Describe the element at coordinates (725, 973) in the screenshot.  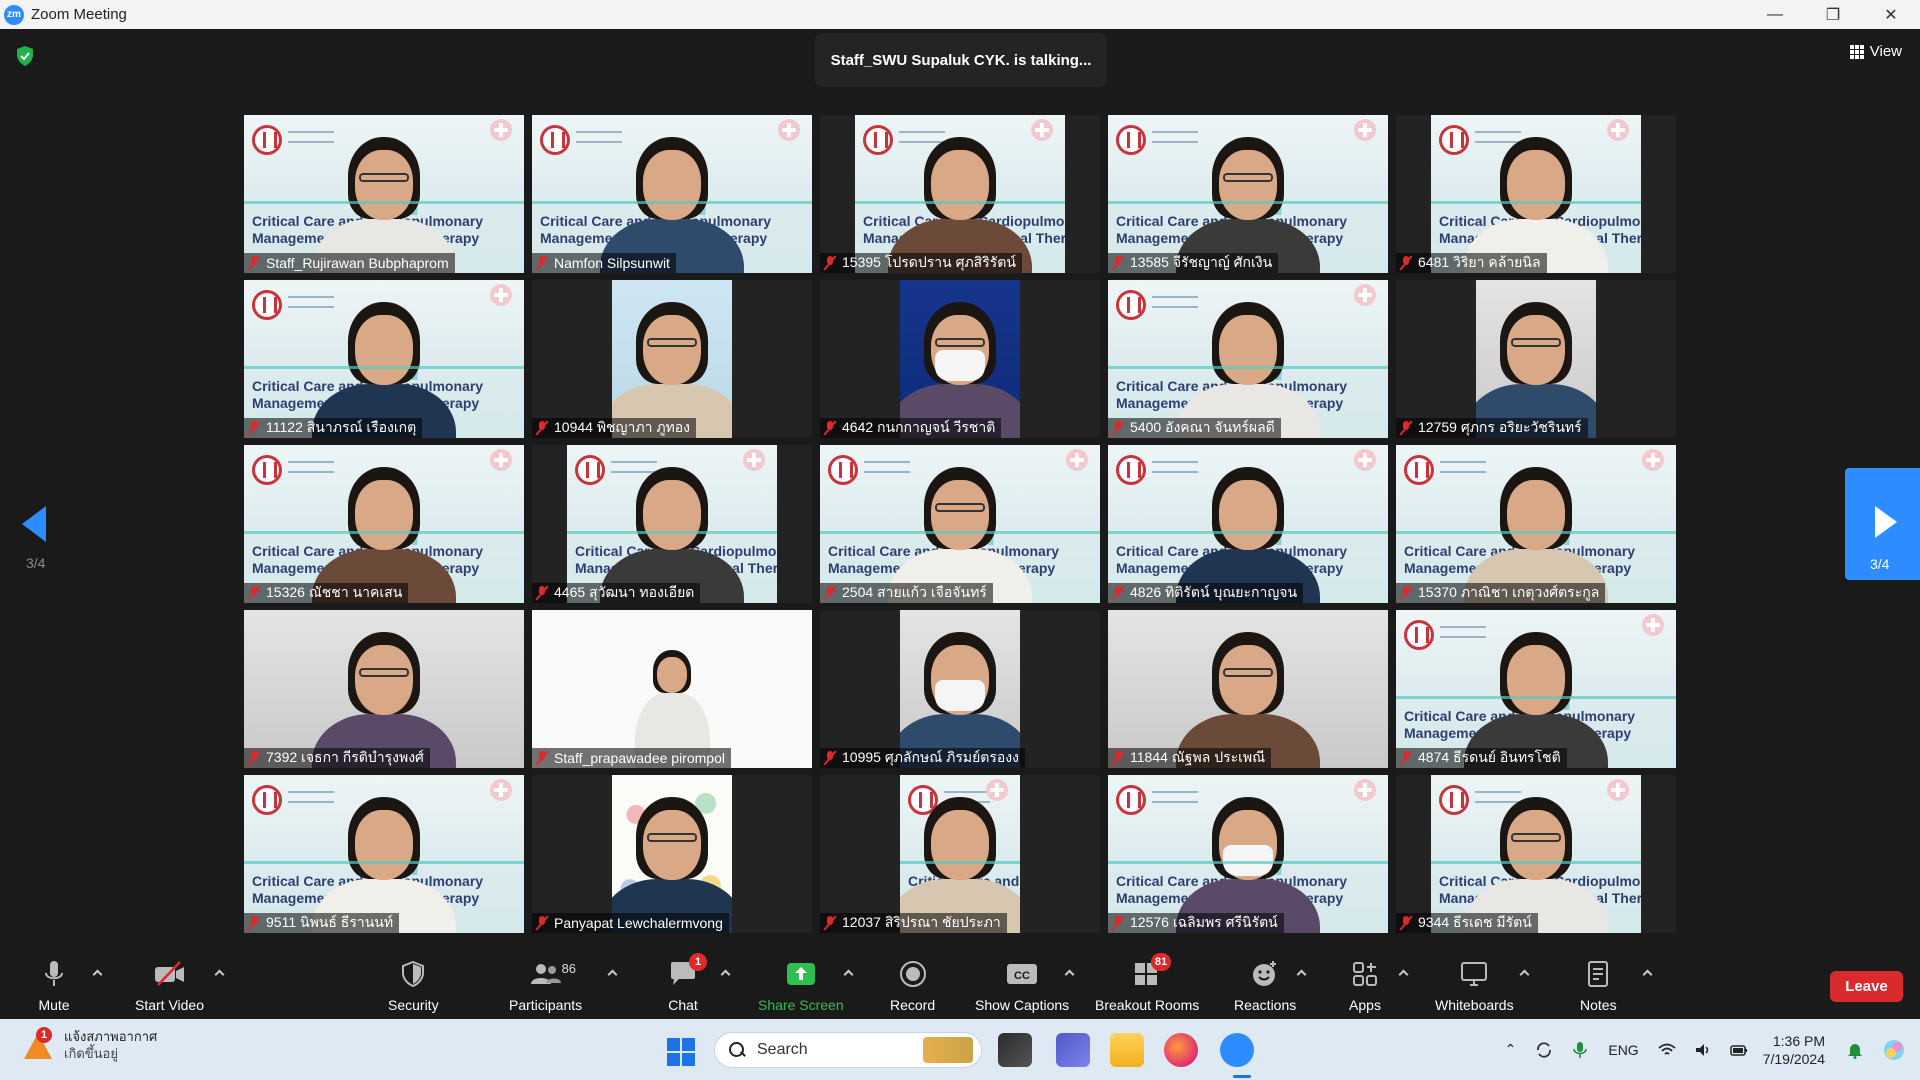
I see `chat-caret-icon` at that location.